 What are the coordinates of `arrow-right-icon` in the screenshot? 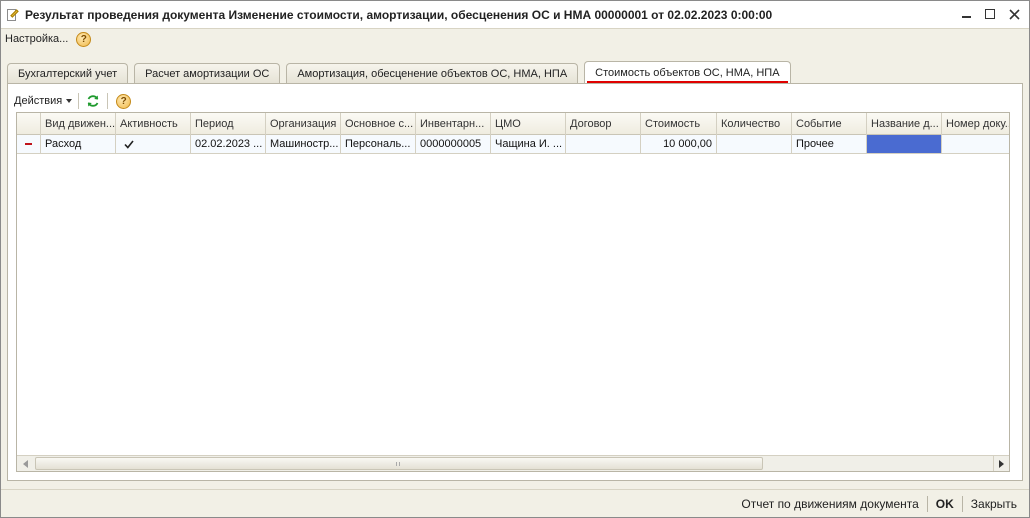 It's located at (1001, 463).